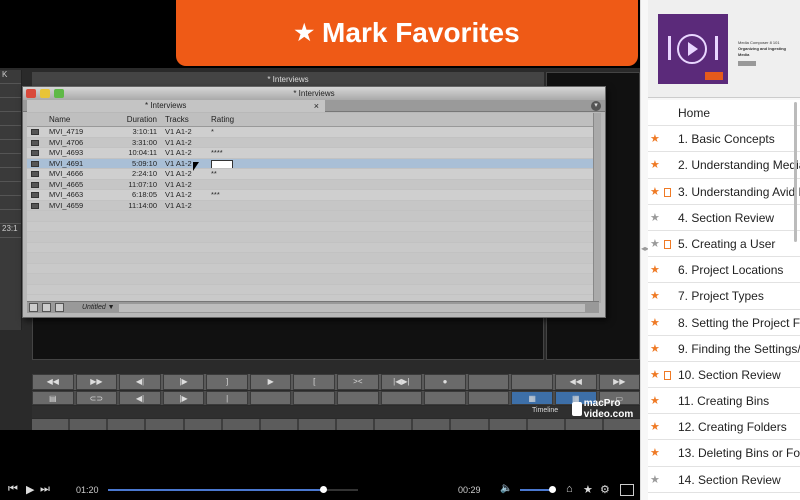  What do you see at coordinates (323, 489) in the screenshot?
I see `progress-thumb` at bounding box center [323, 489].